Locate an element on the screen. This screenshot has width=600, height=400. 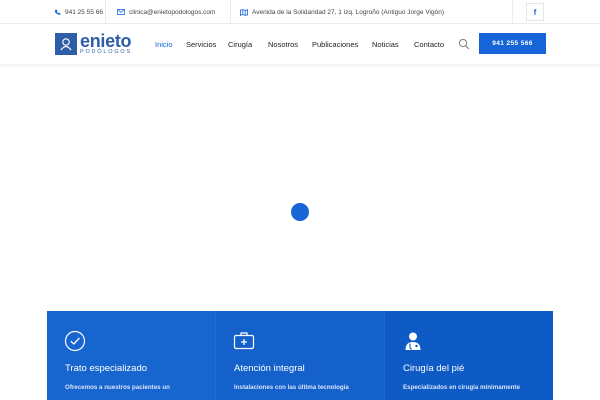
feature-text: Especializados en cirugía mínimamente is located at coordinates (461, 387).